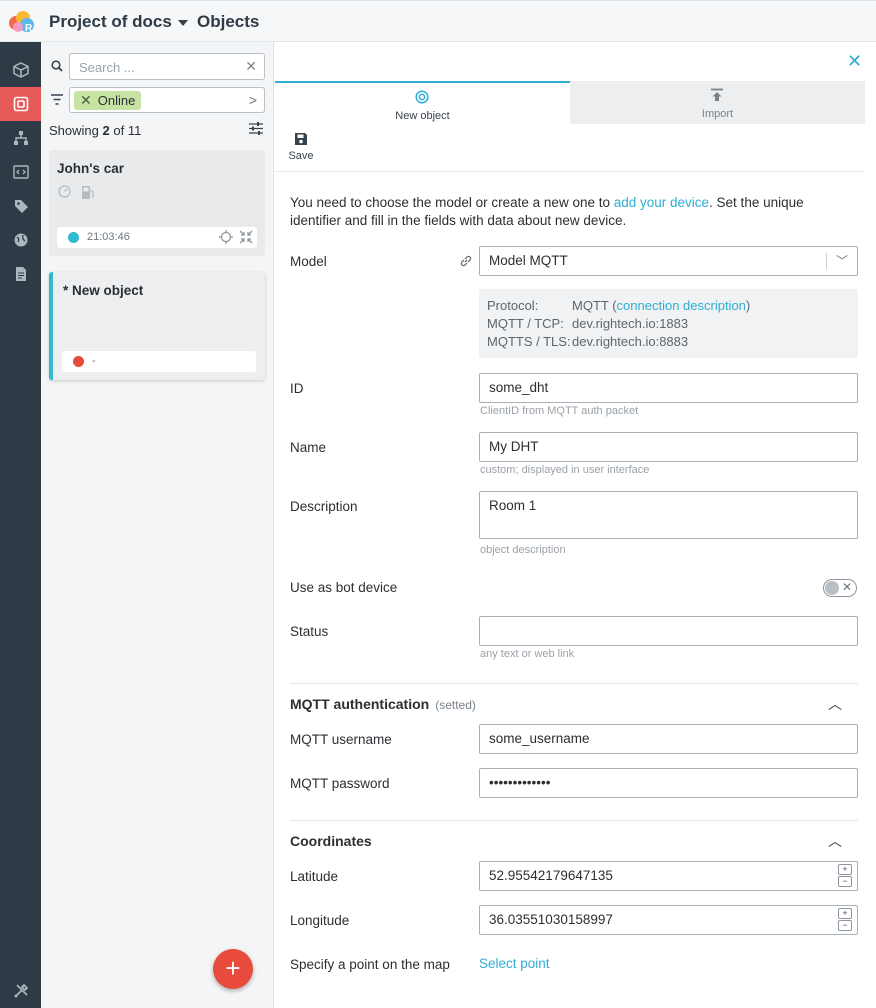 Image resolution: width=876 pixels, height=1008 pixels. Describe the element at coordinates (668, 876) in the screenshot. I see `latitude-field: 52.95542179647135 + −` at that location.